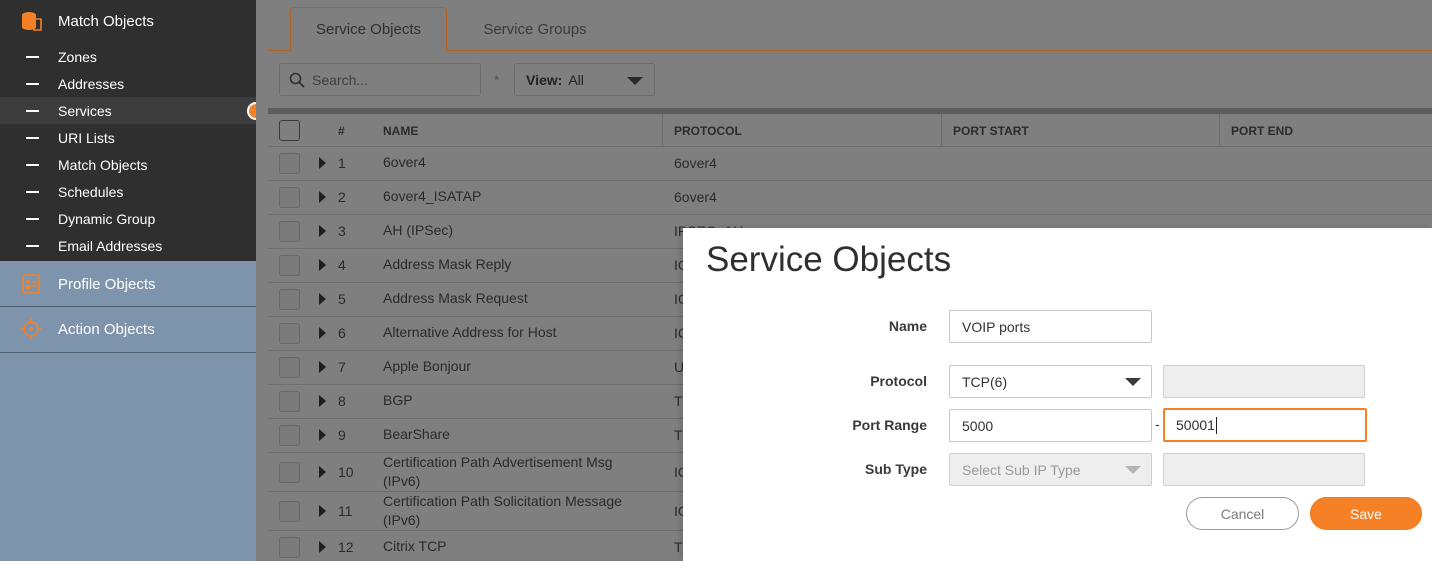  What do you see at coordinates (128, 83) in the screenshot?
I see `sidebar-item-addresses: Addresses` at bounding box center [128, 83].